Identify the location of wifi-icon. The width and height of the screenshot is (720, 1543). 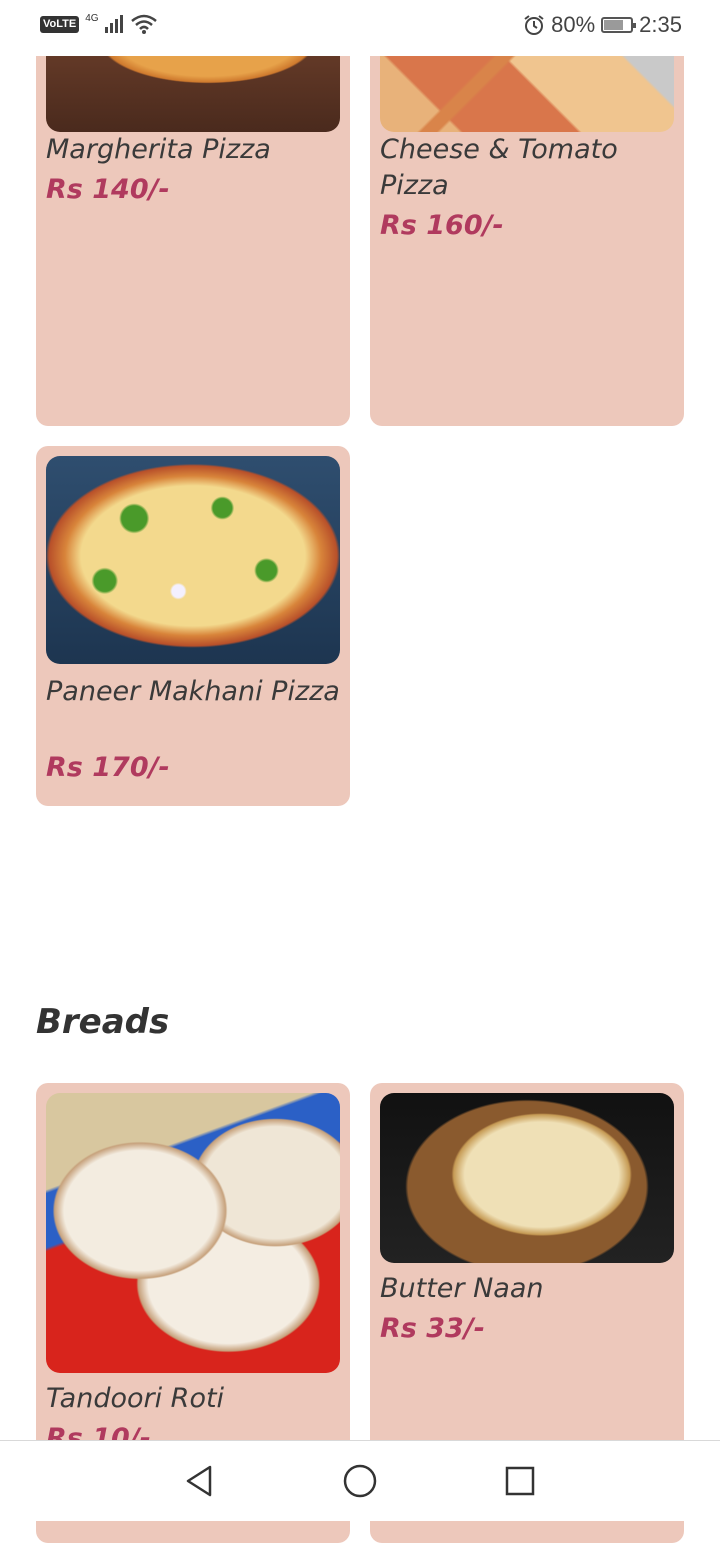
(143, 24).